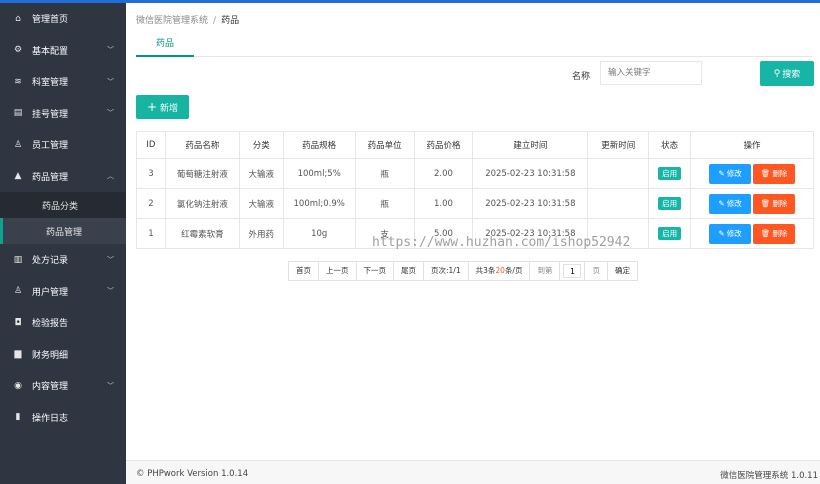 Image resolution: width=820 pixels, height=484 pixels. Describe the element at coordinates (375, 271) in the screenshot. I see `pager-next: 下一页` at that location.